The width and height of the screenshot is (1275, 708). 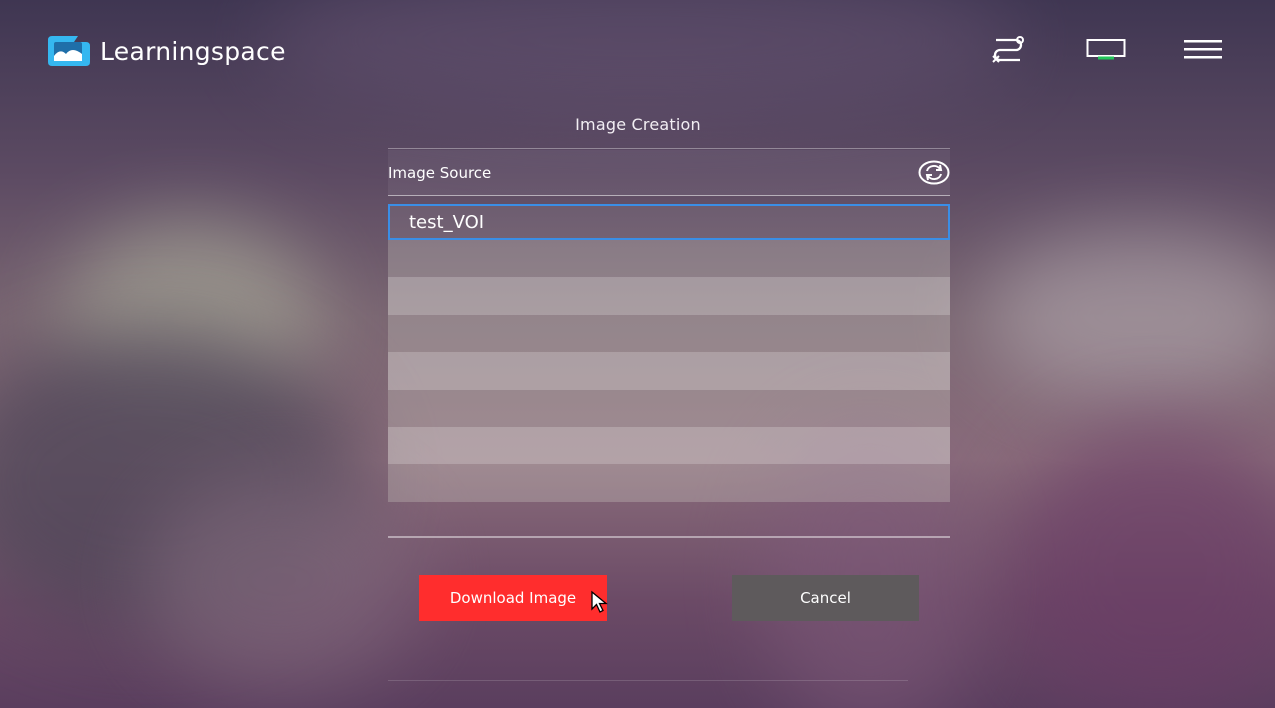 I want to click on route-icon, so click(x=1008, y=50).